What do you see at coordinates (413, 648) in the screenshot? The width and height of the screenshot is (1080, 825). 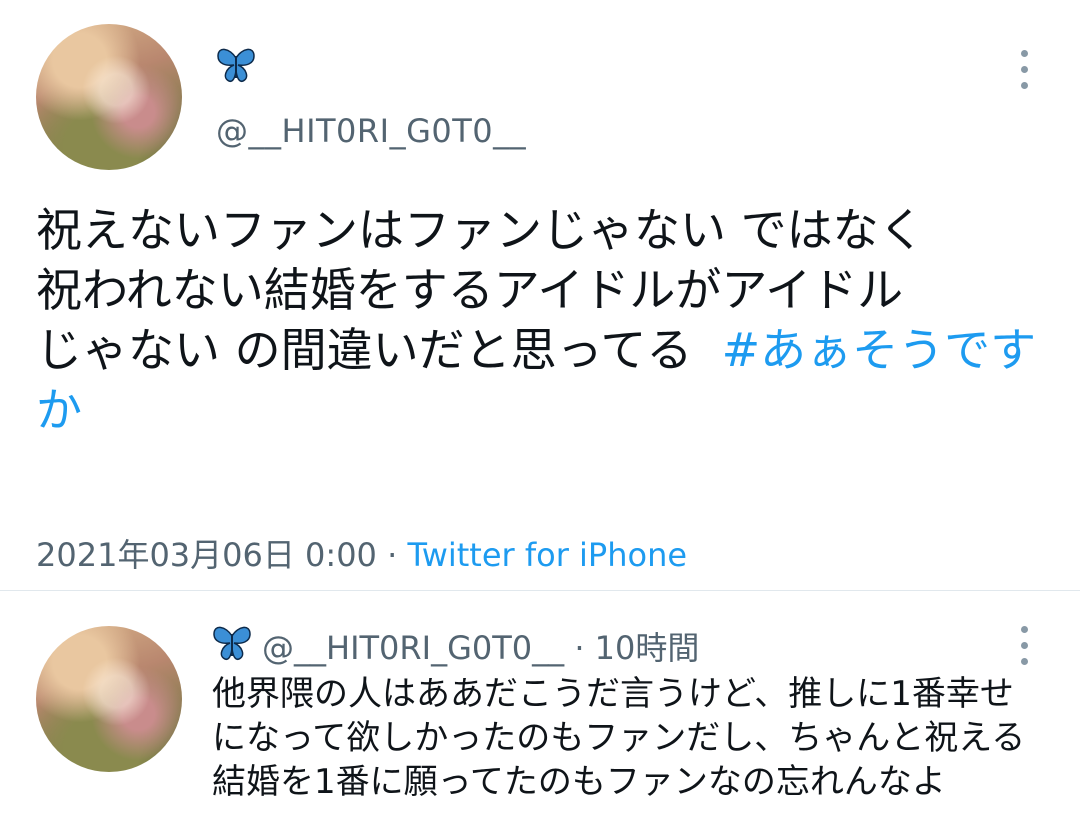 I see `reply-handle: @__HIT0RI_G0T0__` at bounding box center [413, 648].